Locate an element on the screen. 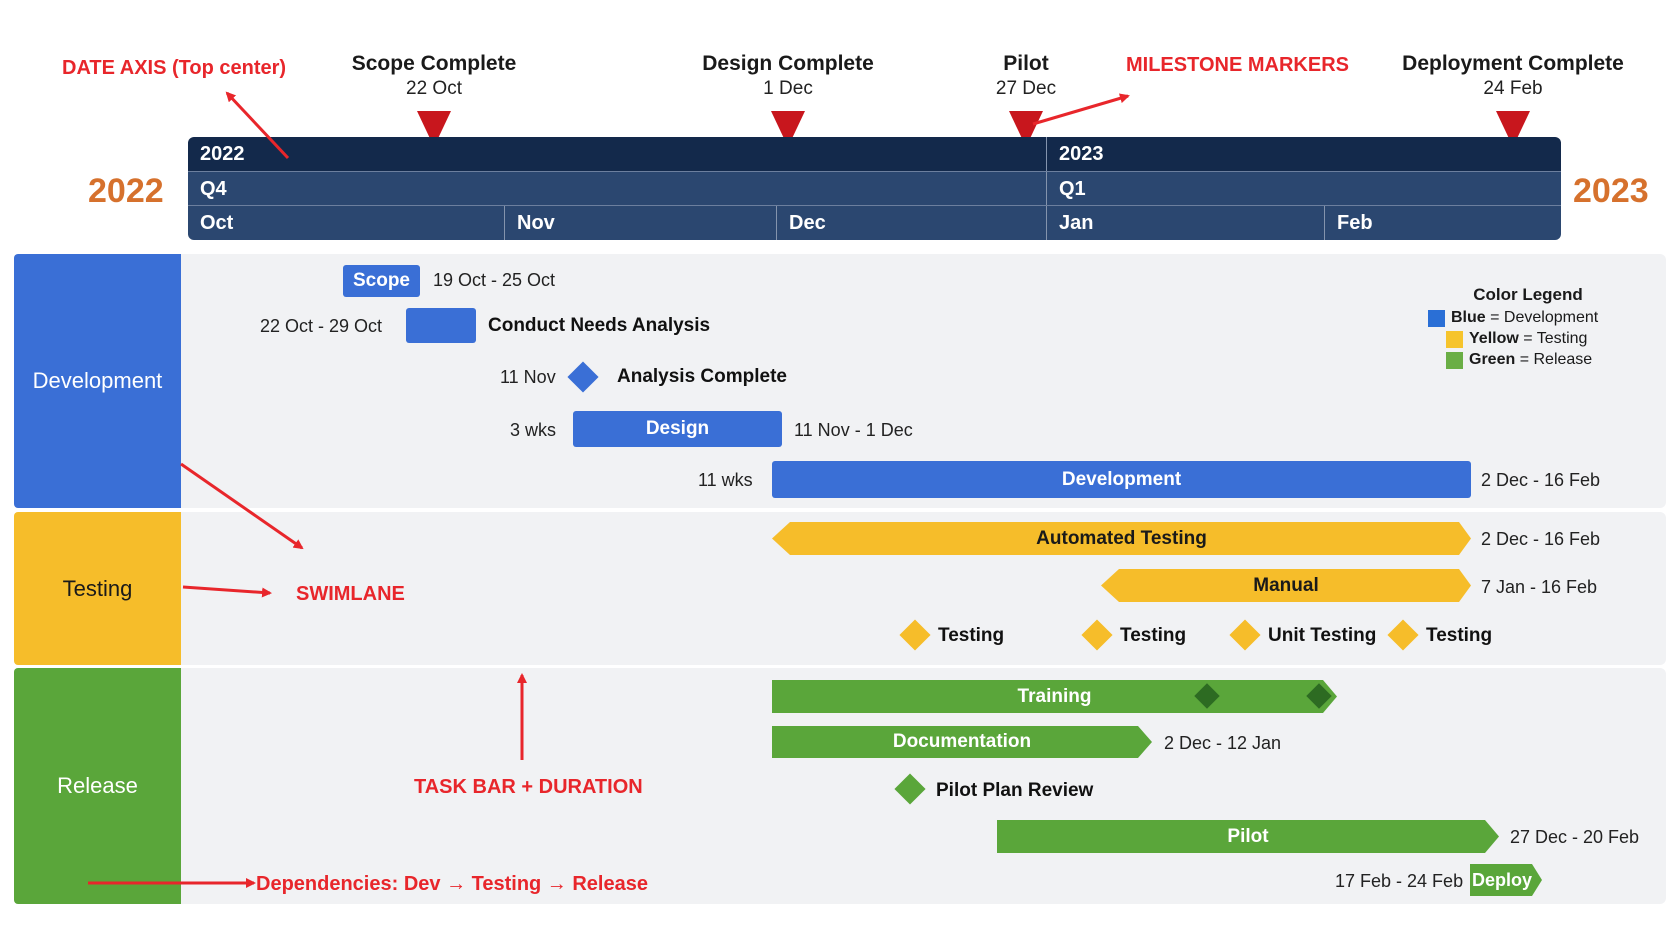  arrow-swimlane-development is located at coordinates (242, 506).